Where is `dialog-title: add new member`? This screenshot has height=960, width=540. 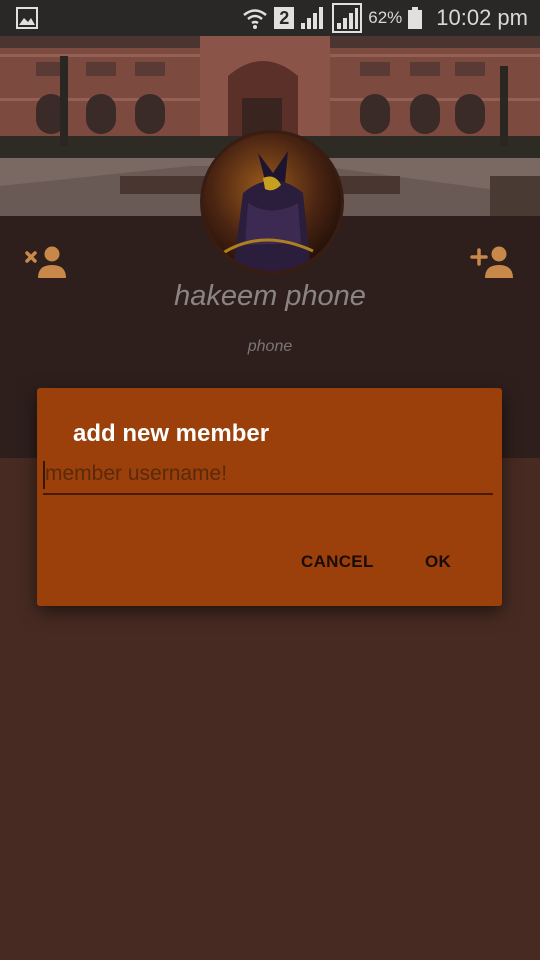
dialog-title: add new member is located at coordinates (171, 433).